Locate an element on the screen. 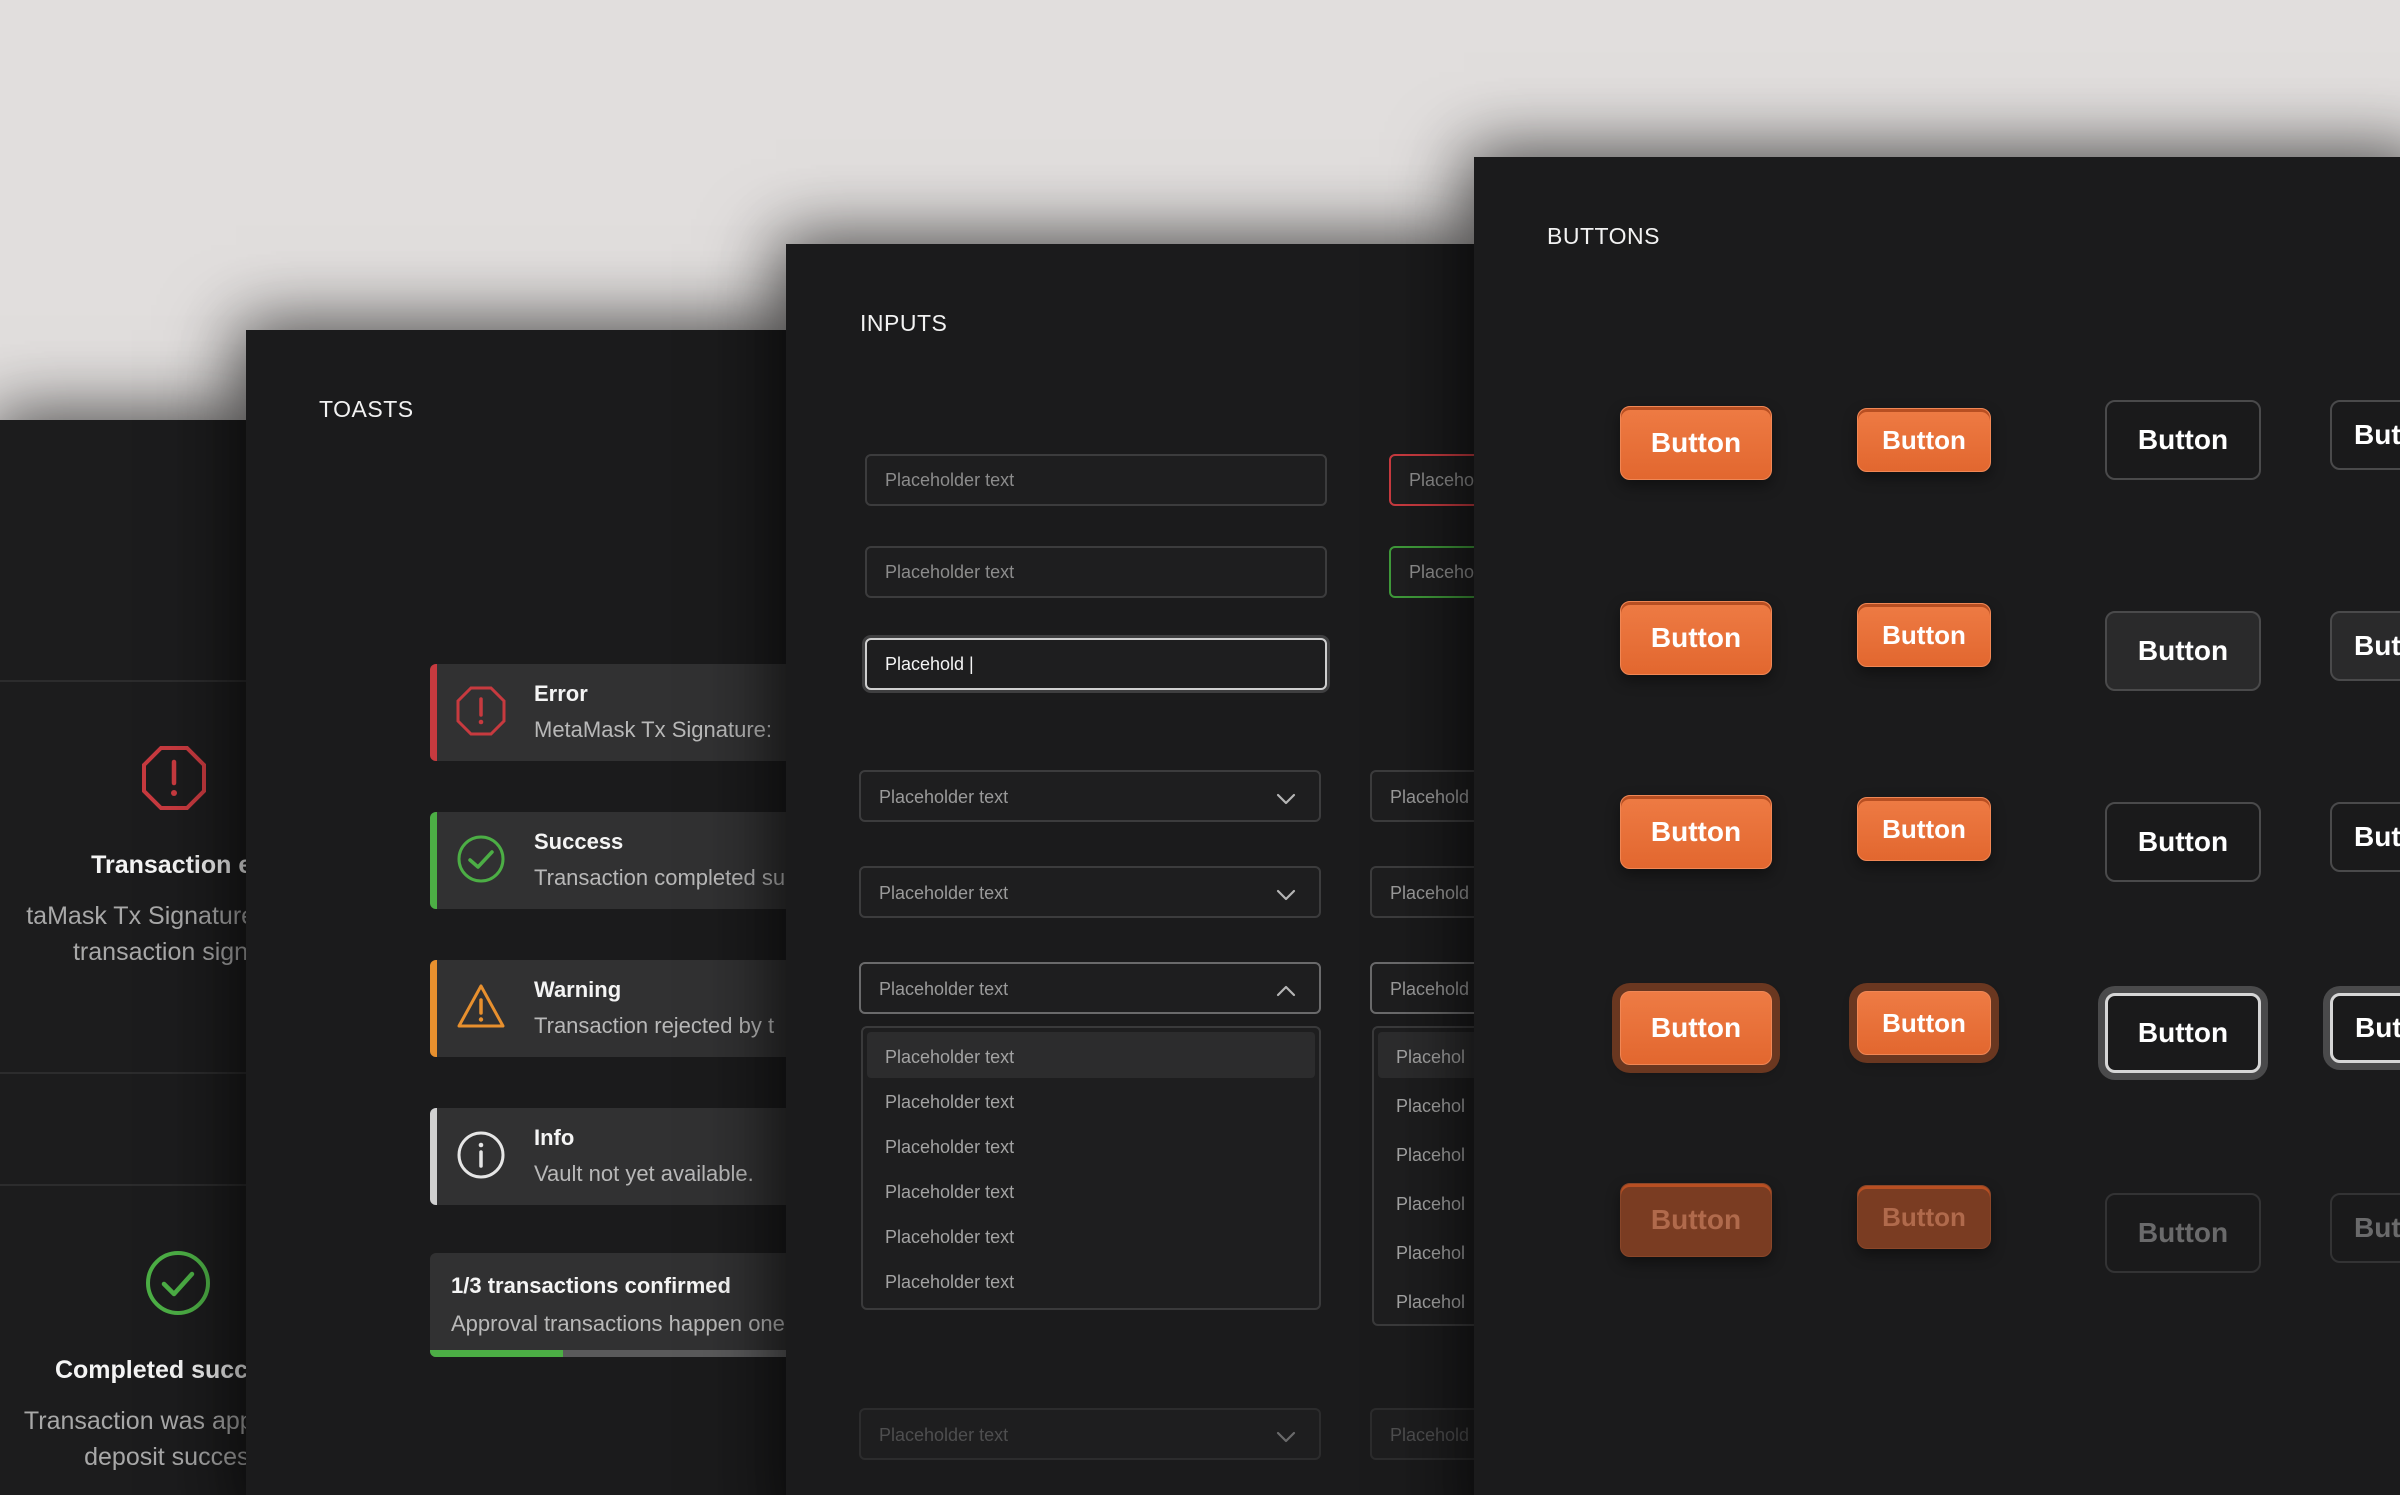  modal-success-title: Completed succe is located at coordinates (158, 1370).